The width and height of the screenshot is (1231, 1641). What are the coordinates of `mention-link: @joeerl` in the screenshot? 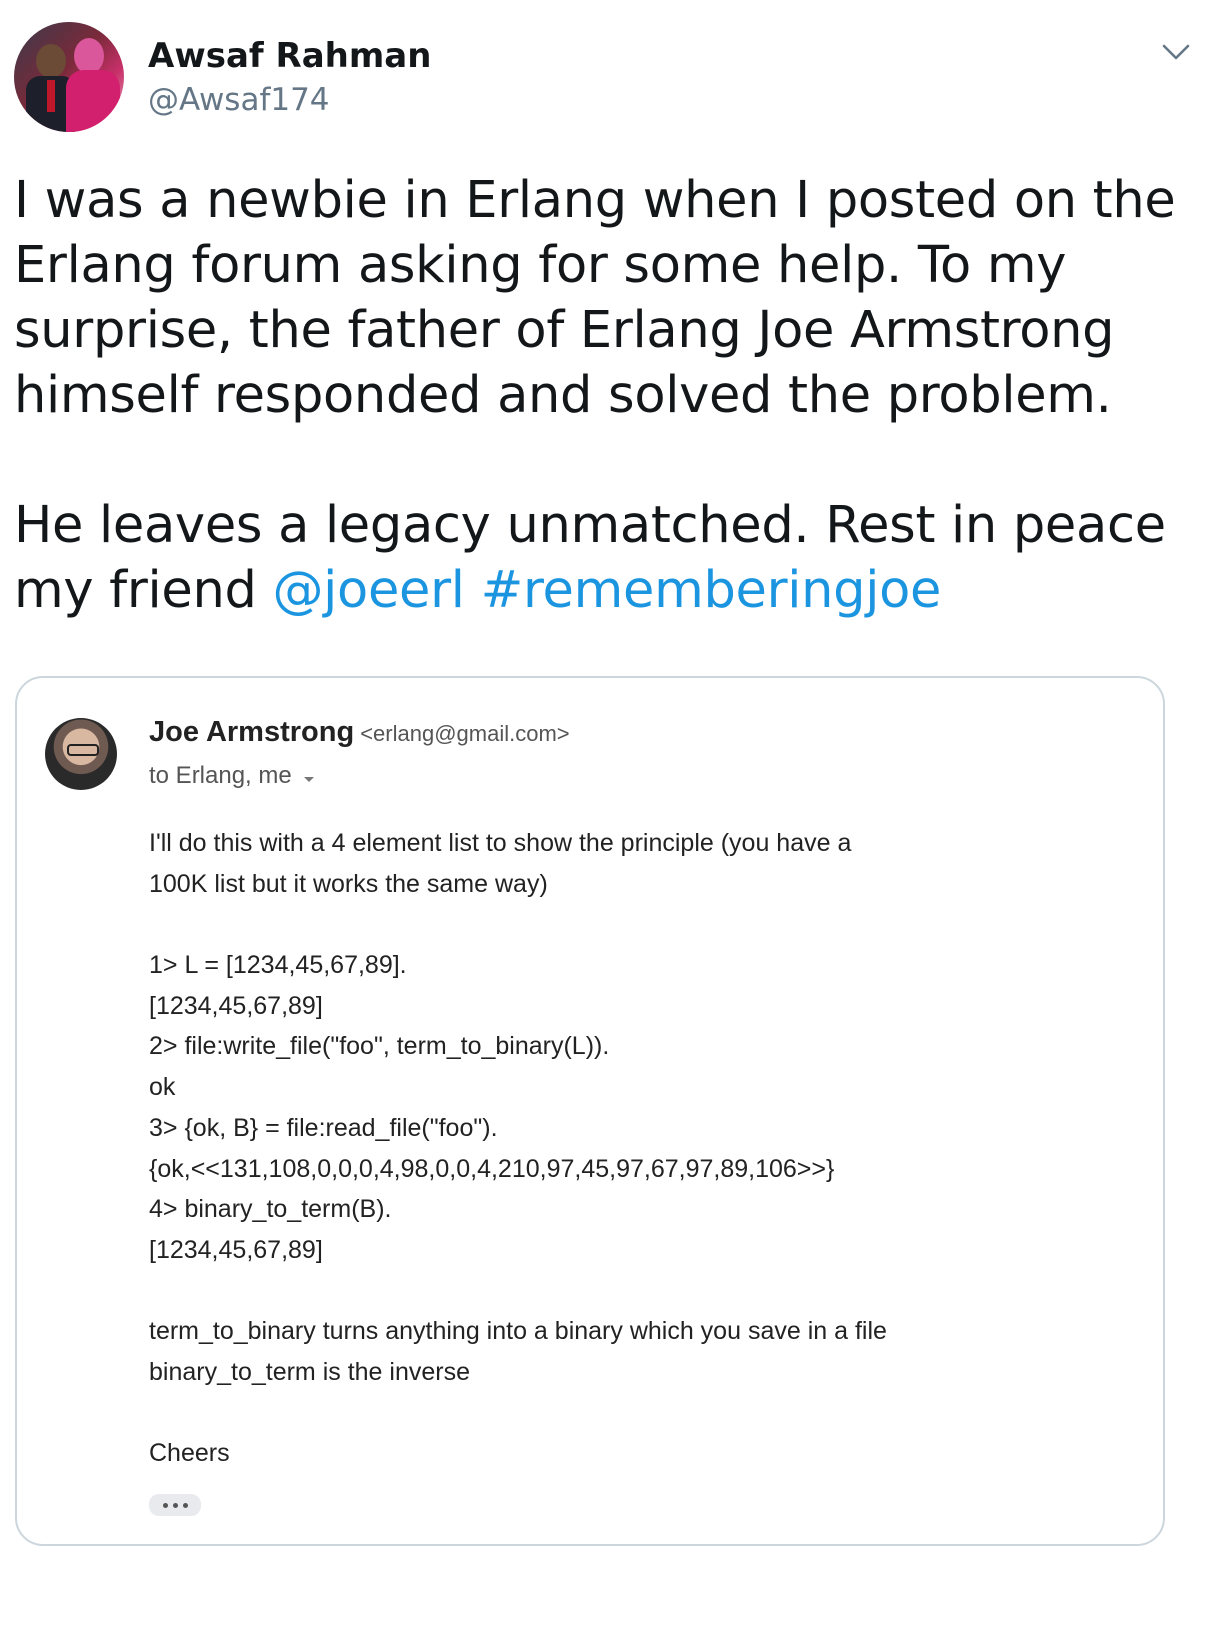 It's located at (368, 590).